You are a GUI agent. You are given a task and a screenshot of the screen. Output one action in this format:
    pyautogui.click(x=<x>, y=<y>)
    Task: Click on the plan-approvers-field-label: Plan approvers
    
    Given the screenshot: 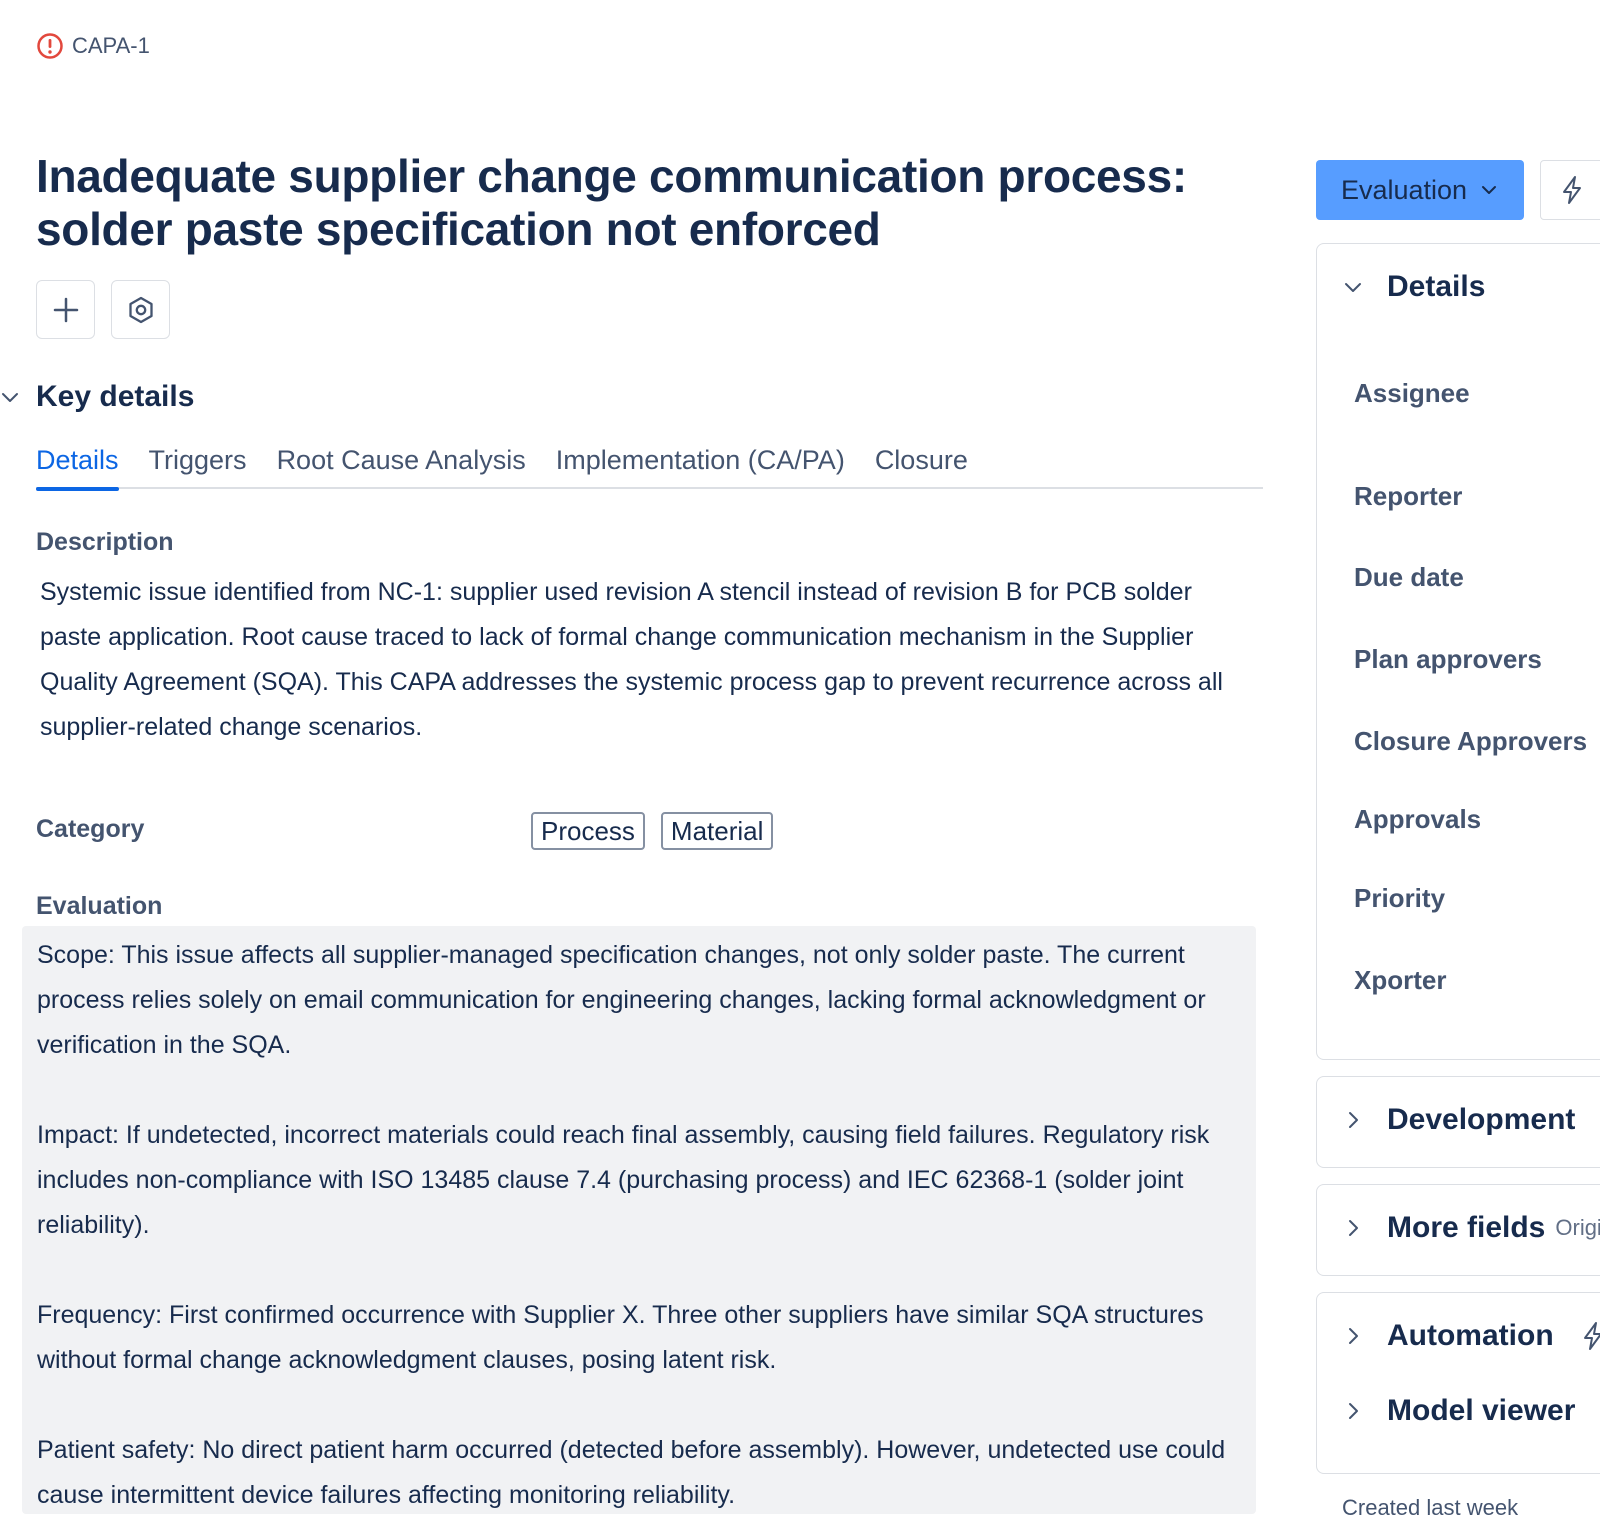 What is the action you would take?
    pyautogui.click(x=1448, y=659)
    